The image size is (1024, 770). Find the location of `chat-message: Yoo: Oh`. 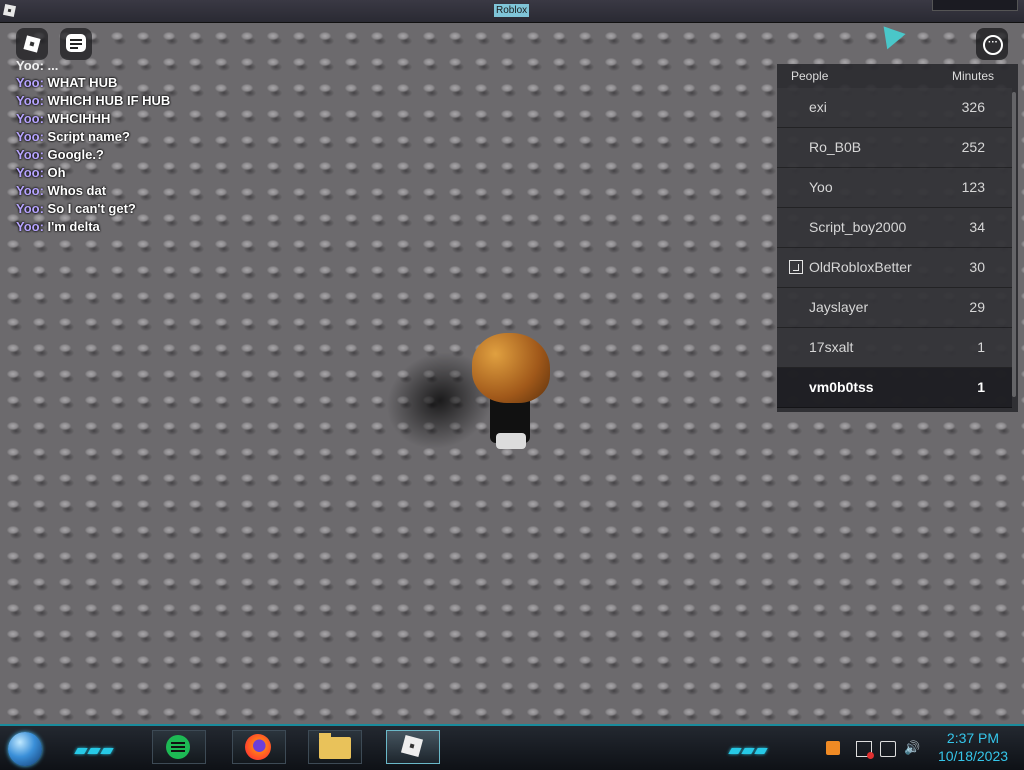

chat-message: Yoo: Oh is located at coordinates (41, 172).